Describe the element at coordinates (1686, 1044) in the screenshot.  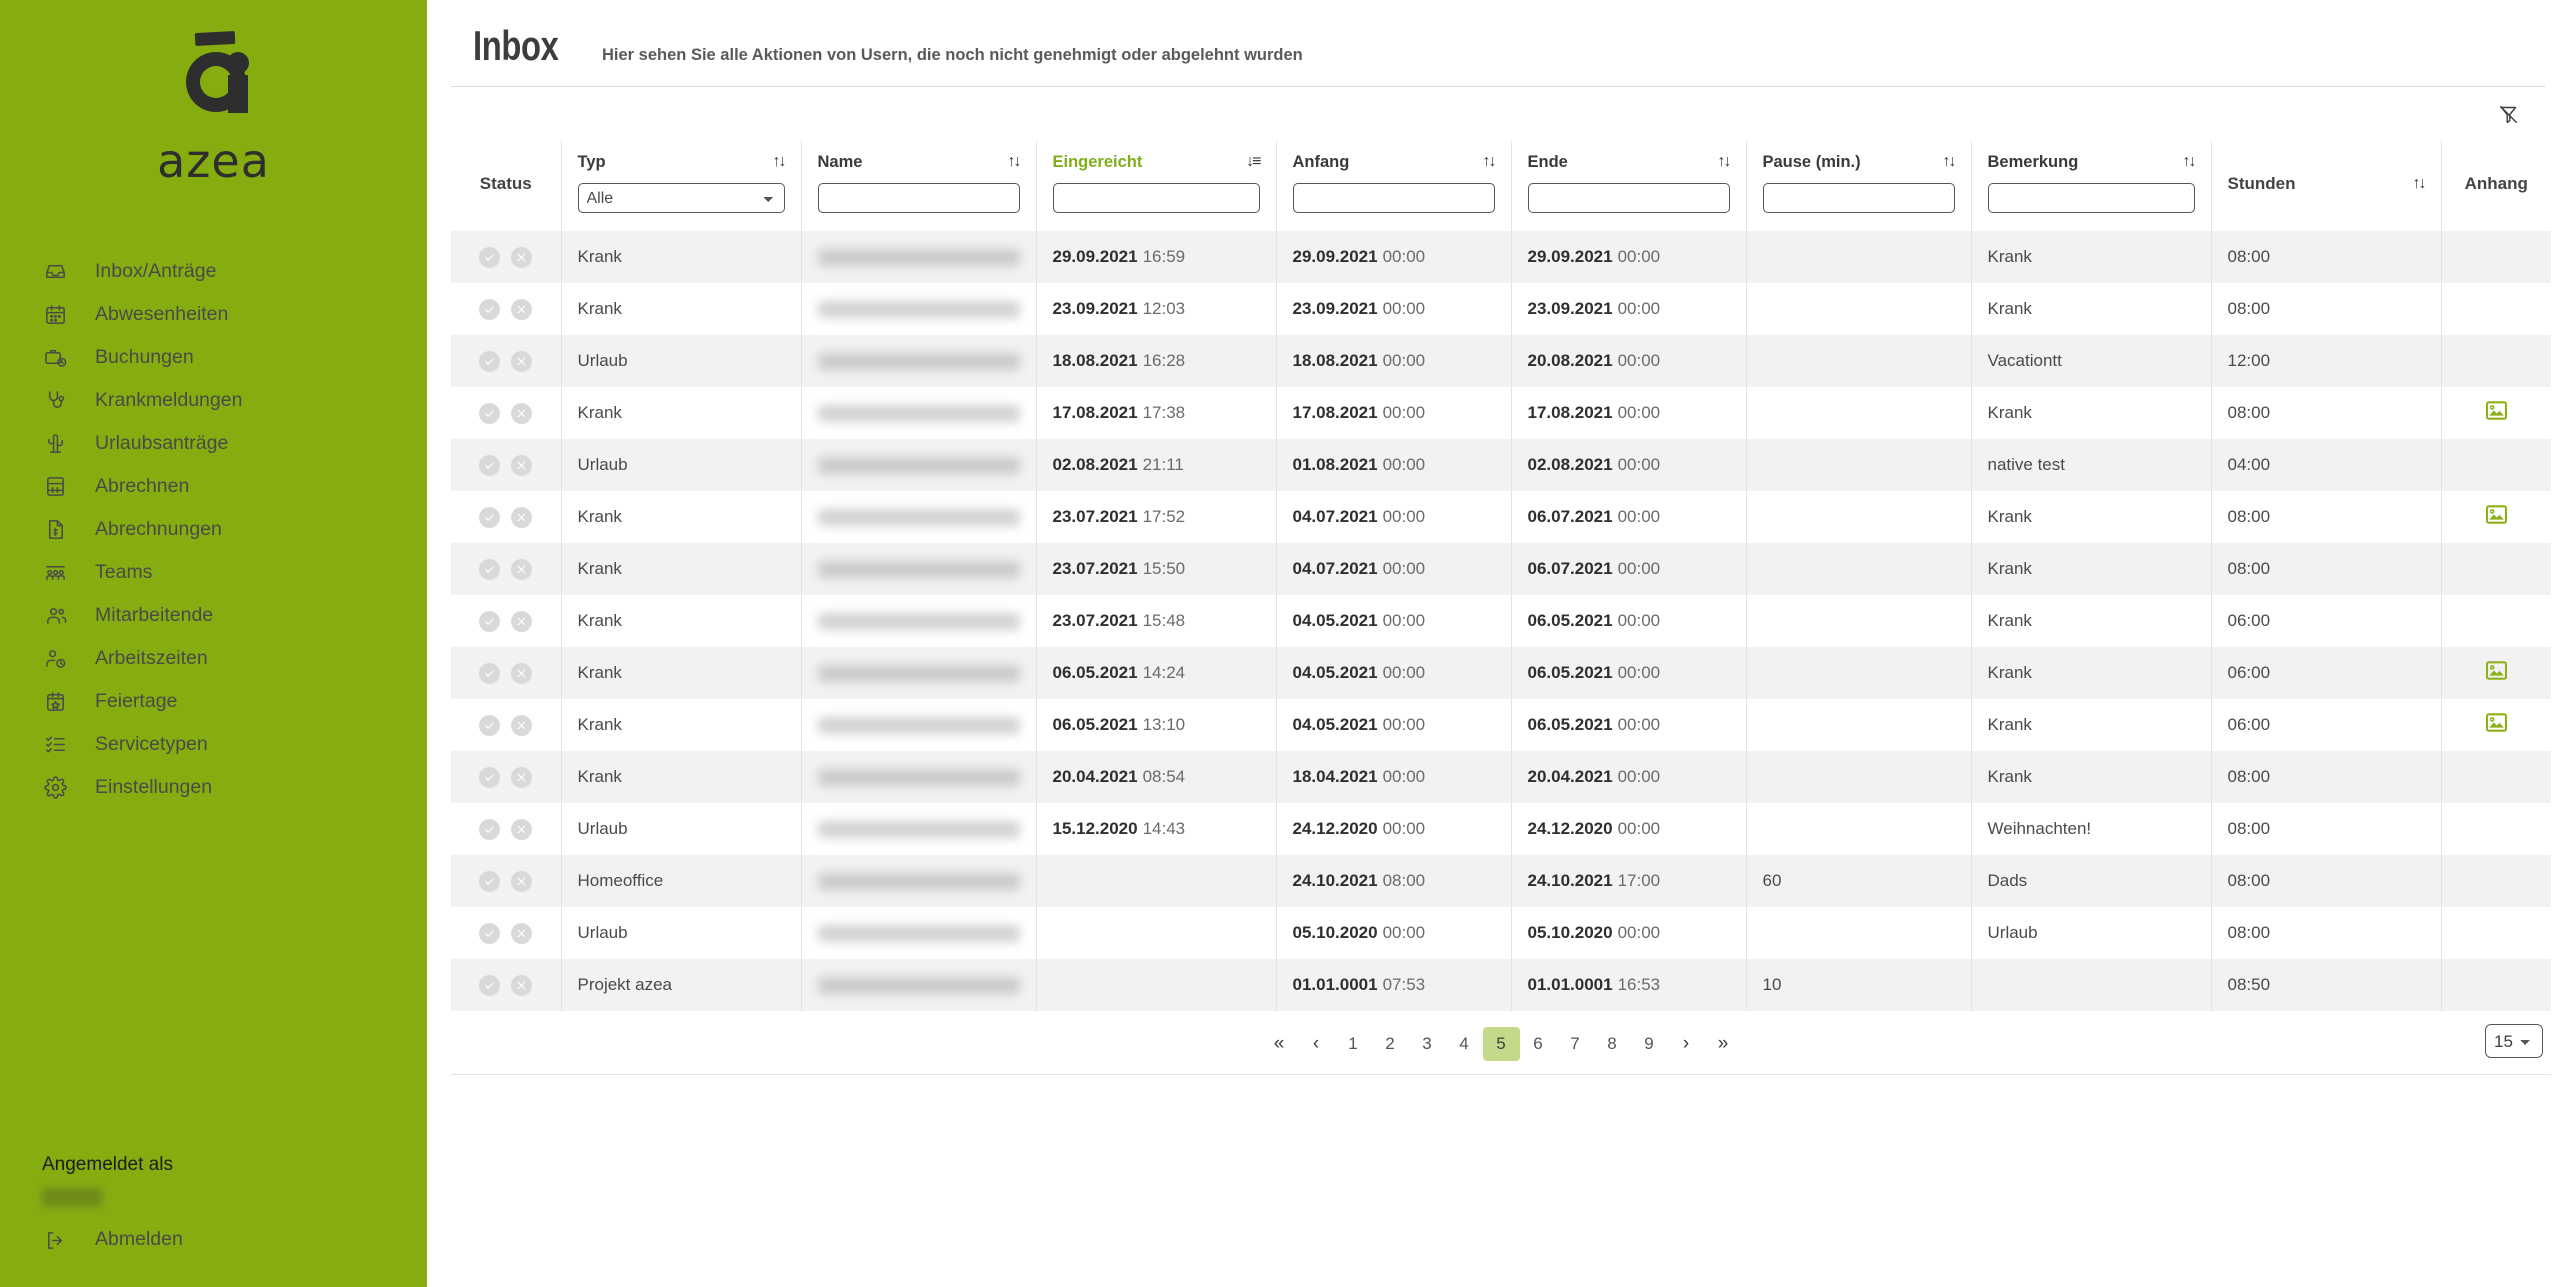
I see `pagination-next-button: ›` at that location.